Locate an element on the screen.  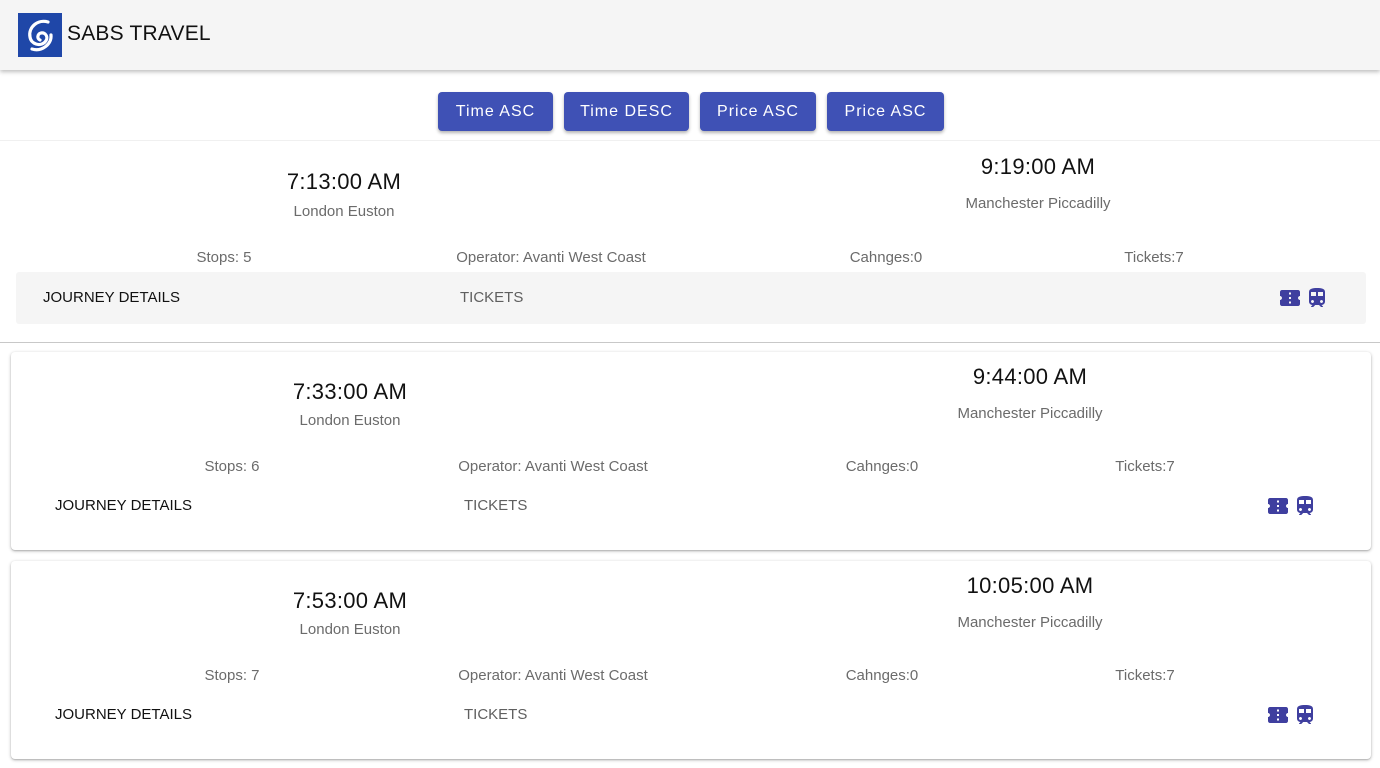
sort-toolbar: Time ASC Time DESC Price ASC Price ASC is located at coordinates (690, 112).